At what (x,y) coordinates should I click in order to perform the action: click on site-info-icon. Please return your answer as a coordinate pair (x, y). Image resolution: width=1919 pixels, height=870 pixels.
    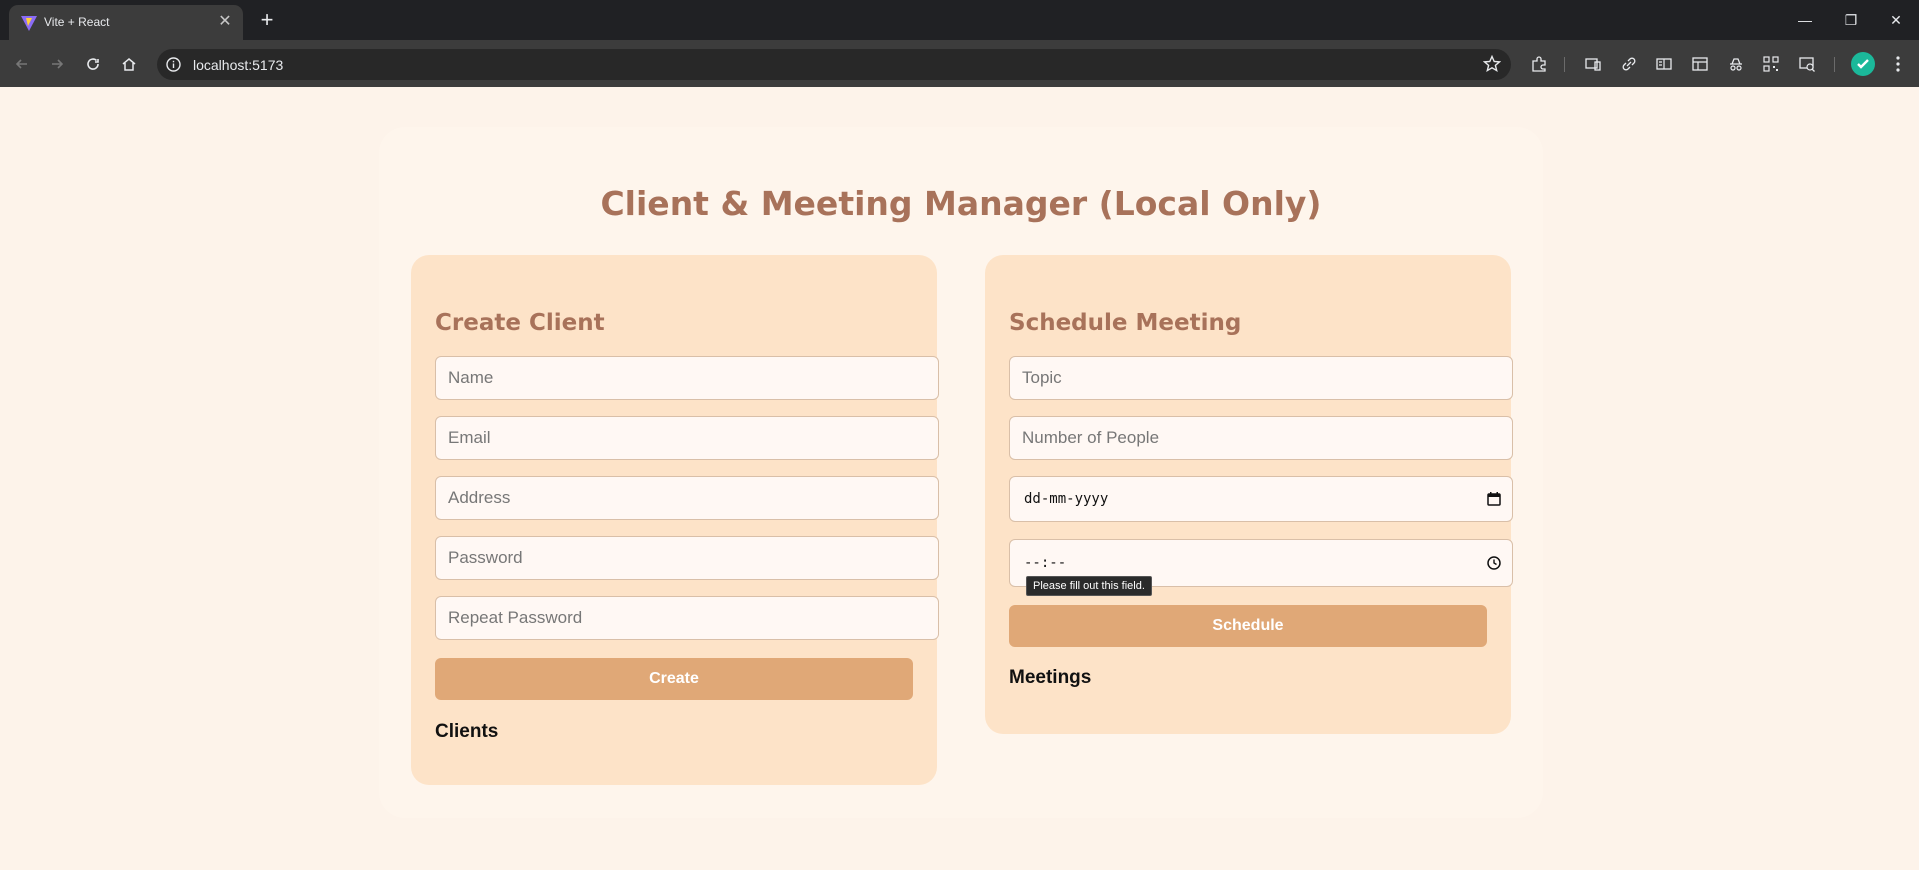
    Looking at the image, I should click on (173, 64).